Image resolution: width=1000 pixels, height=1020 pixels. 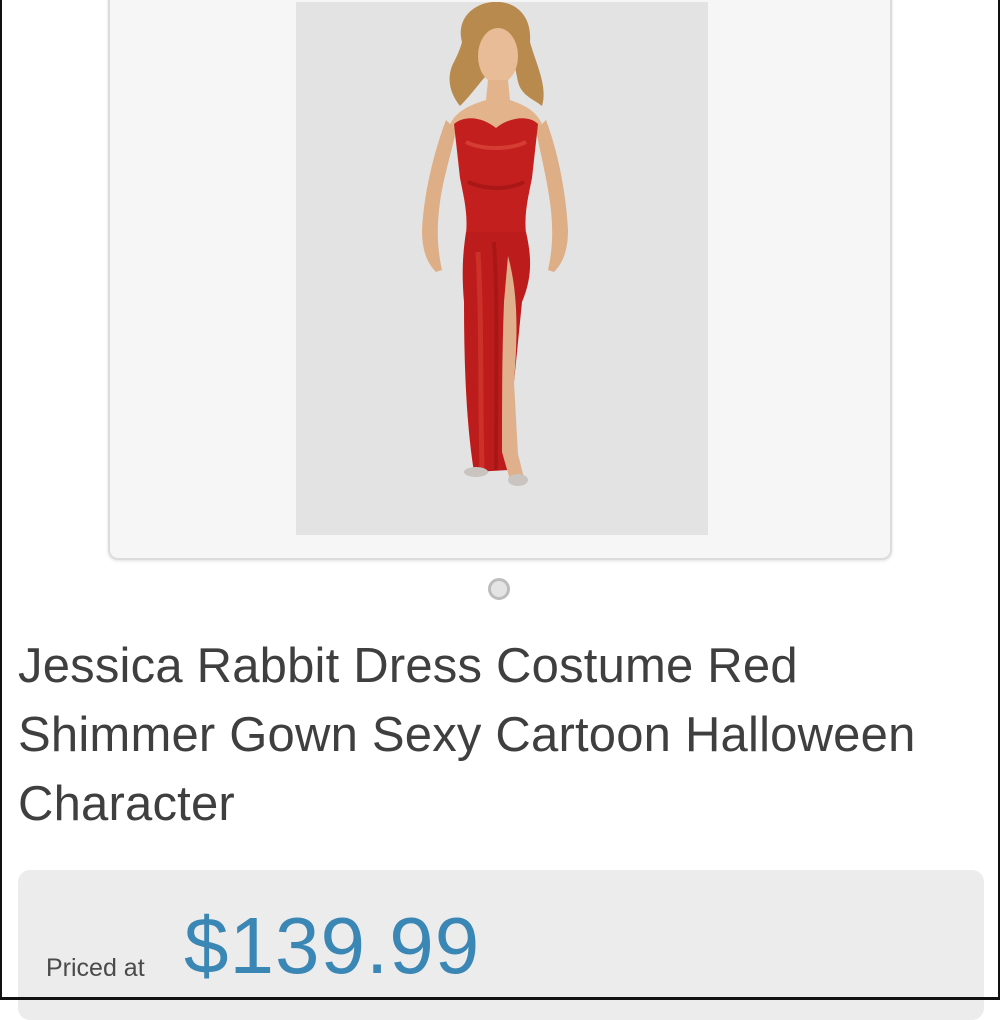 What do you see at coordinates (332, 945) in the screenshot?
I see `price-value: $139.99` at bounding box center [332, 945].